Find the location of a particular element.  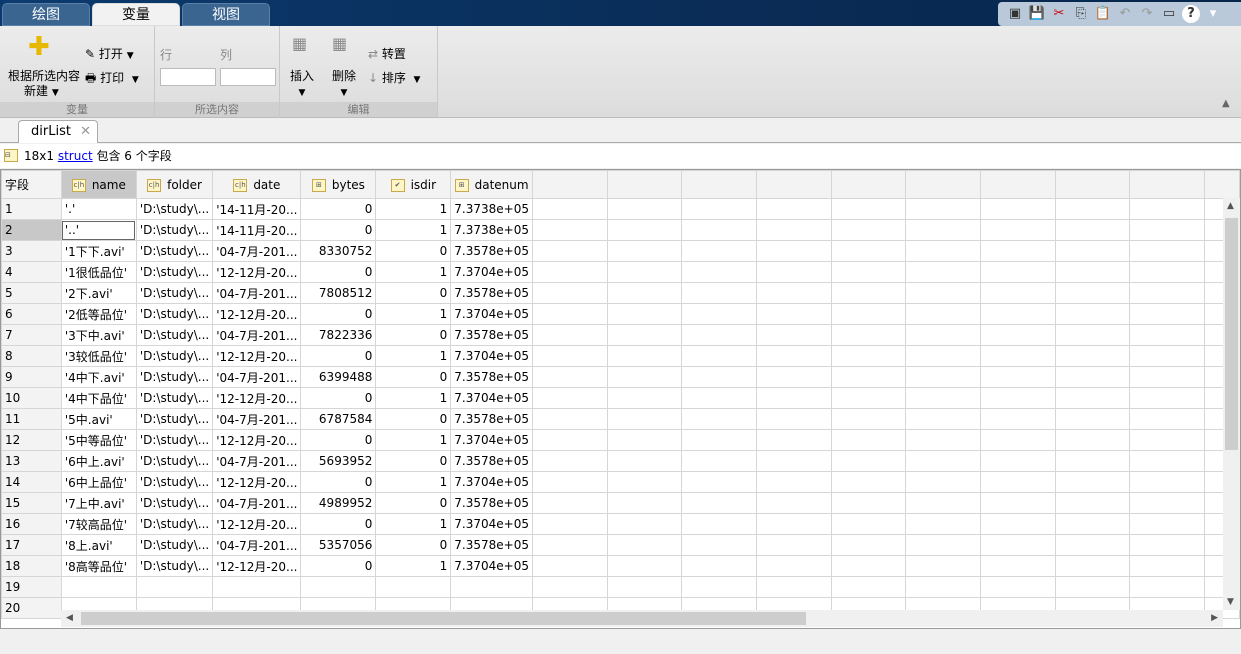

table-cell: '8上.avi' is located at coordinates (98, 545).